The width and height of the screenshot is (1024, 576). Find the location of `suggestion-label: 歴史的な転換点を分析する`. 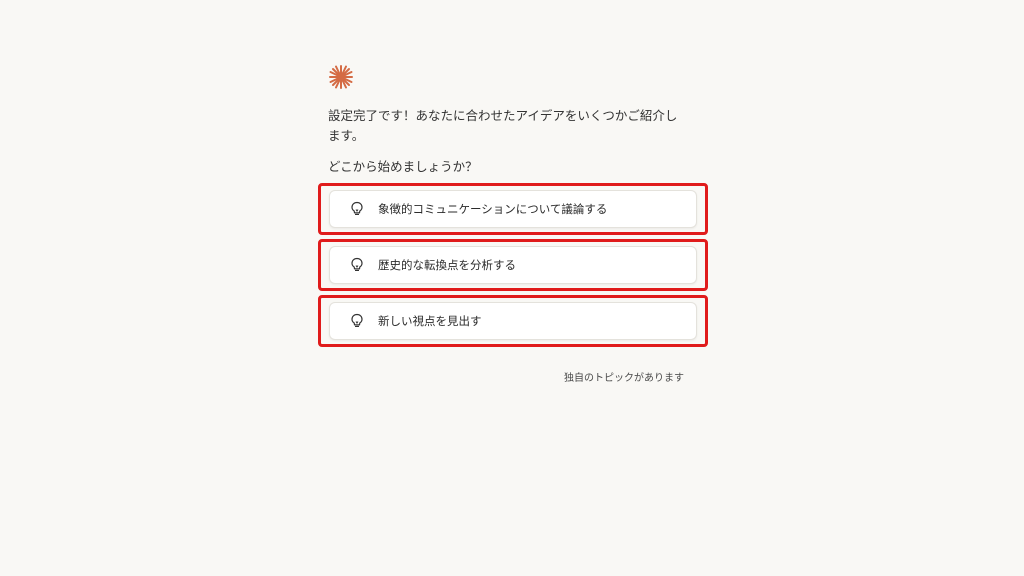

suggestion-label: 歴史的な転換点を分析する is located at coordinates (447, 265).